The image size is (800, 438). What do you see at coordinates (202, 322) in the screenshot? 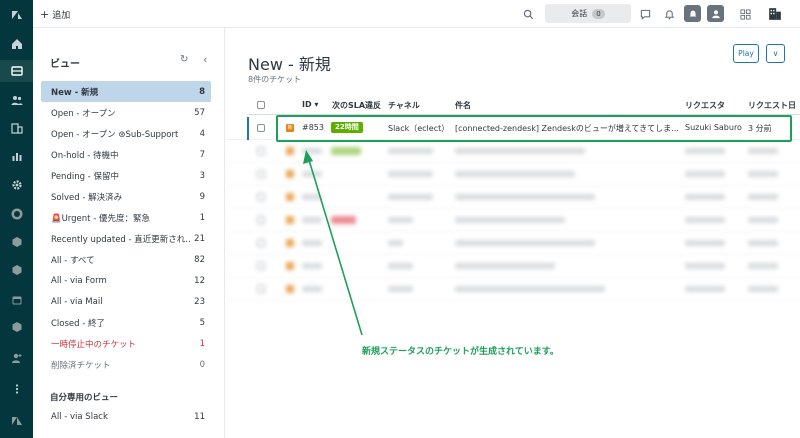
I see `view-item-count: 5` at bounding box center [202, 322].